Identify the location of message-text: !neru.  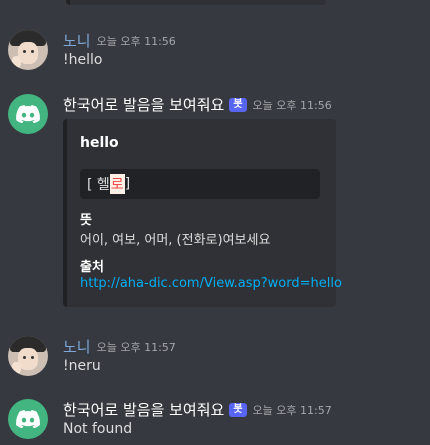
(82, 366).